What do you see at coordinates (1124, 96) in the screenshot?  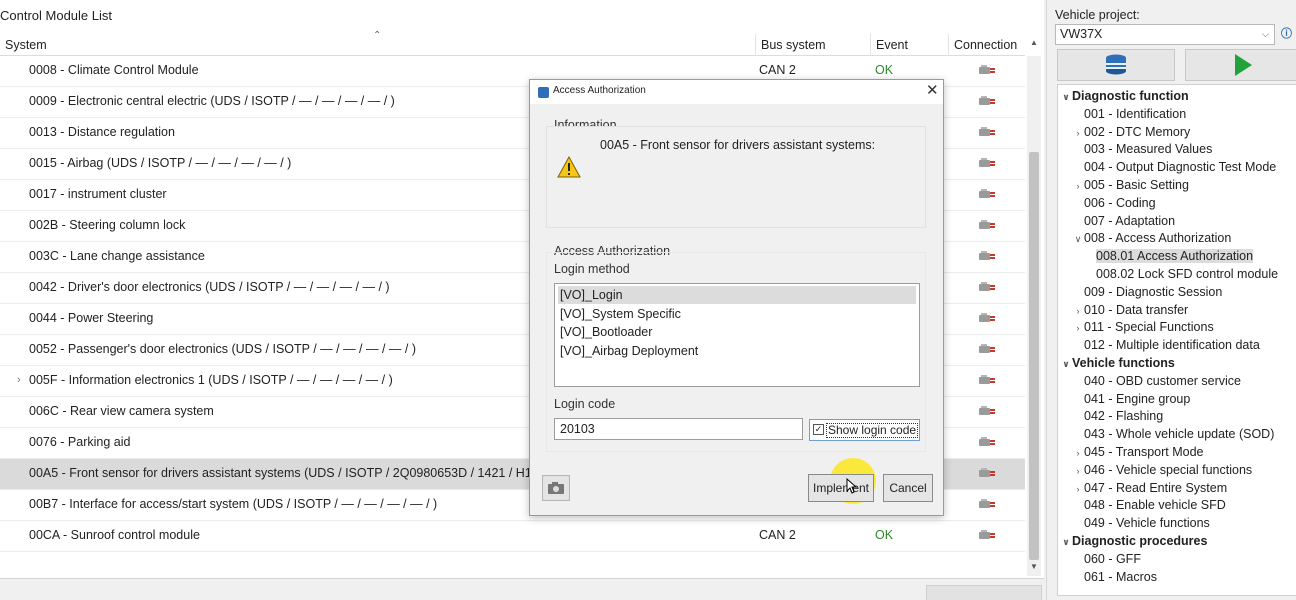 I see `tree-group-item: ∨ Diagnostic function` at bounding box center [1124, 96].